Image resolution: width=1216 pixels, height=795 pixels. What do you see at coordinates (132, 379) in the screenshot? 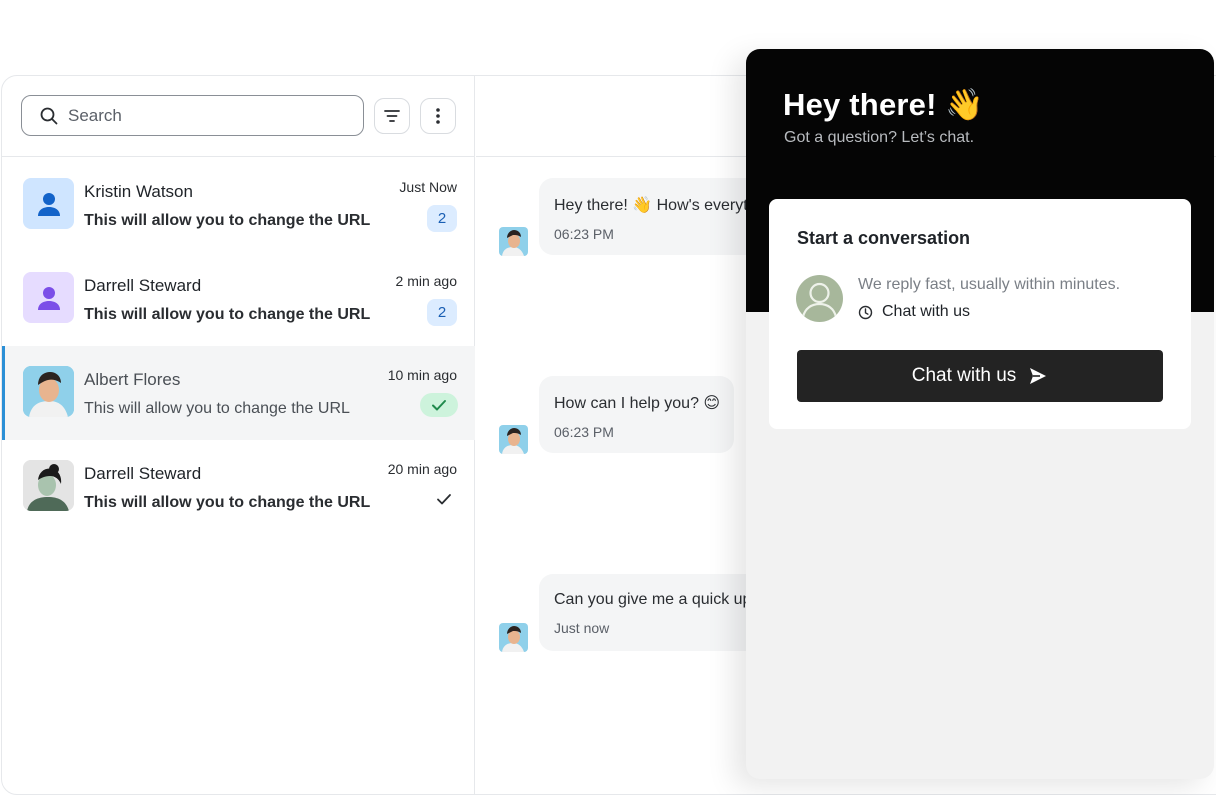
I see `contact-name: Albert Flores` at bounding box center [132, 379].